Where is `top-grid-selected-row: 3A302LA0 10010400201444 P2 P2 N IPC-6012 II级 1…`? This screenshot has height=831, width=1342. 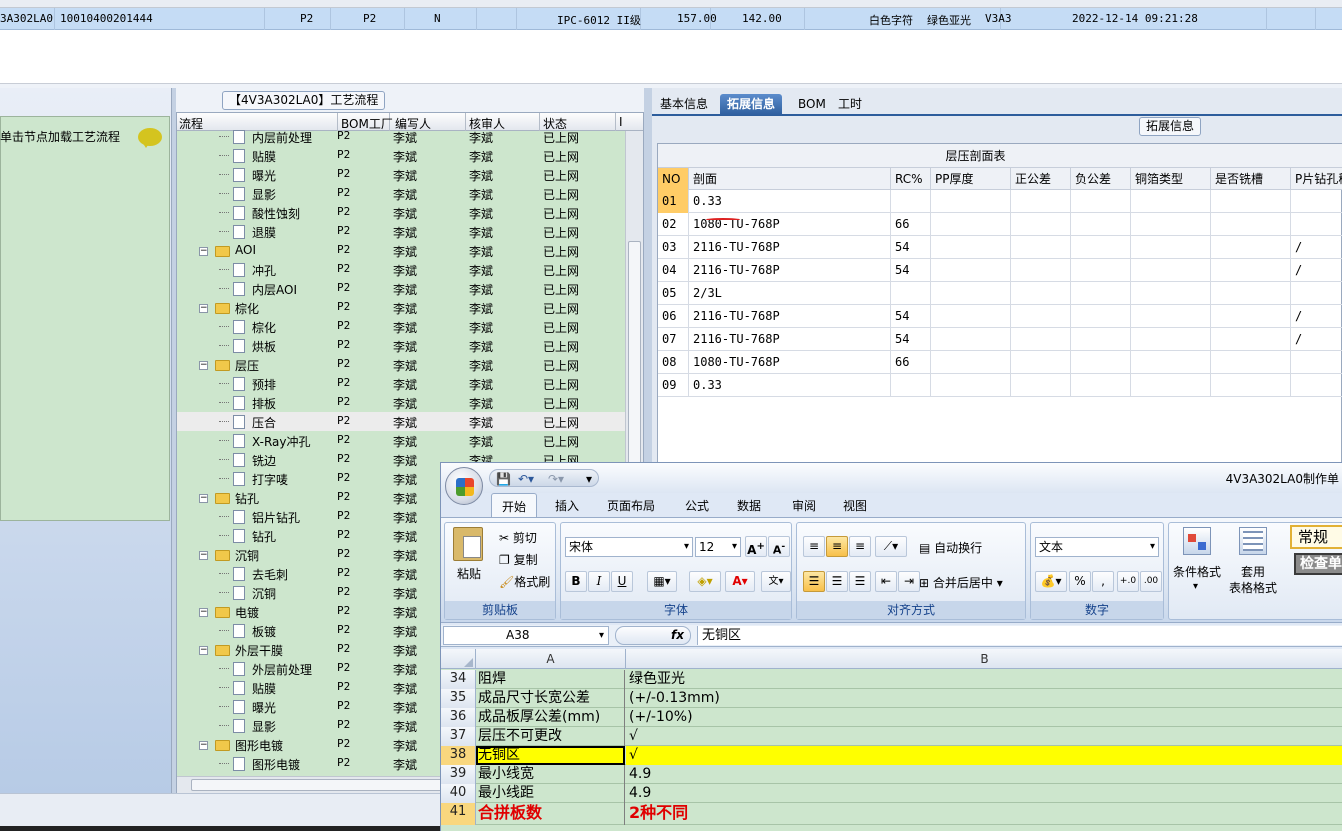
top-grid-selected-row: 3A302LA0 10010400201444 P2 P2 N IPC-6012 II级 1… is located at coordinates (671, 19).